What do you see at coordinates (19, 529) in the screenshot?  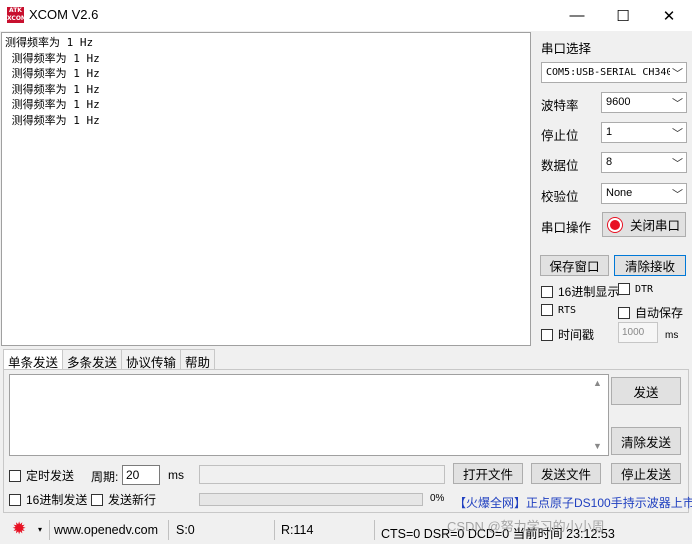 I see `gear-icon: ✹` at bounding box center [19, 529].